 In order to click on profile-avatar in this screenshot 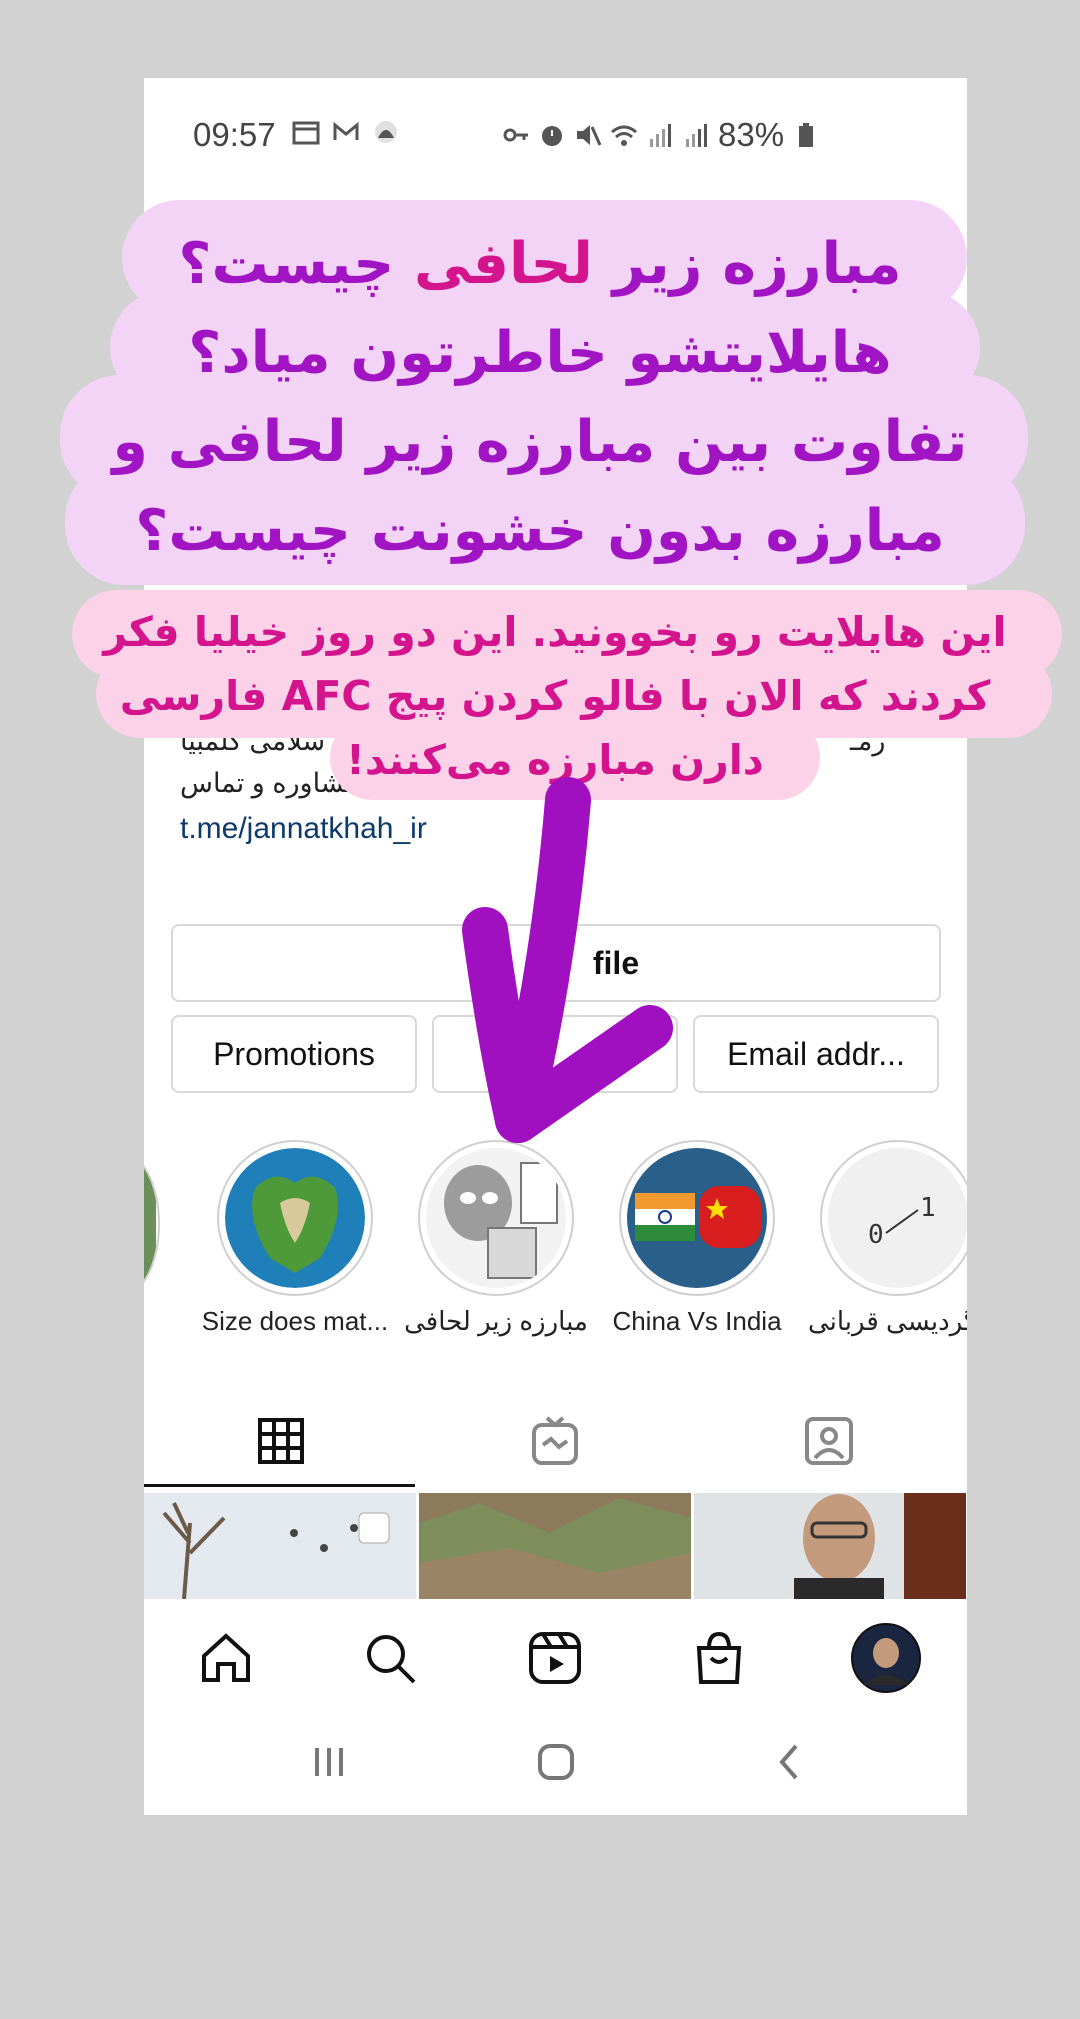, I will do `click(886, 1658)`.